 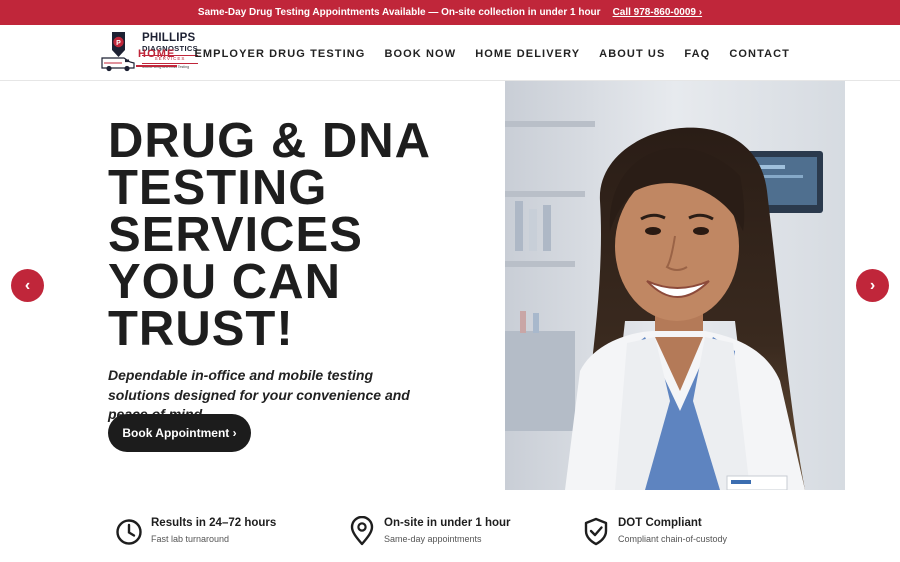 What do you see at coordinates (362, 531) in the screenshot?
I see `map-pin-icon` at bounding box center [362, 531].